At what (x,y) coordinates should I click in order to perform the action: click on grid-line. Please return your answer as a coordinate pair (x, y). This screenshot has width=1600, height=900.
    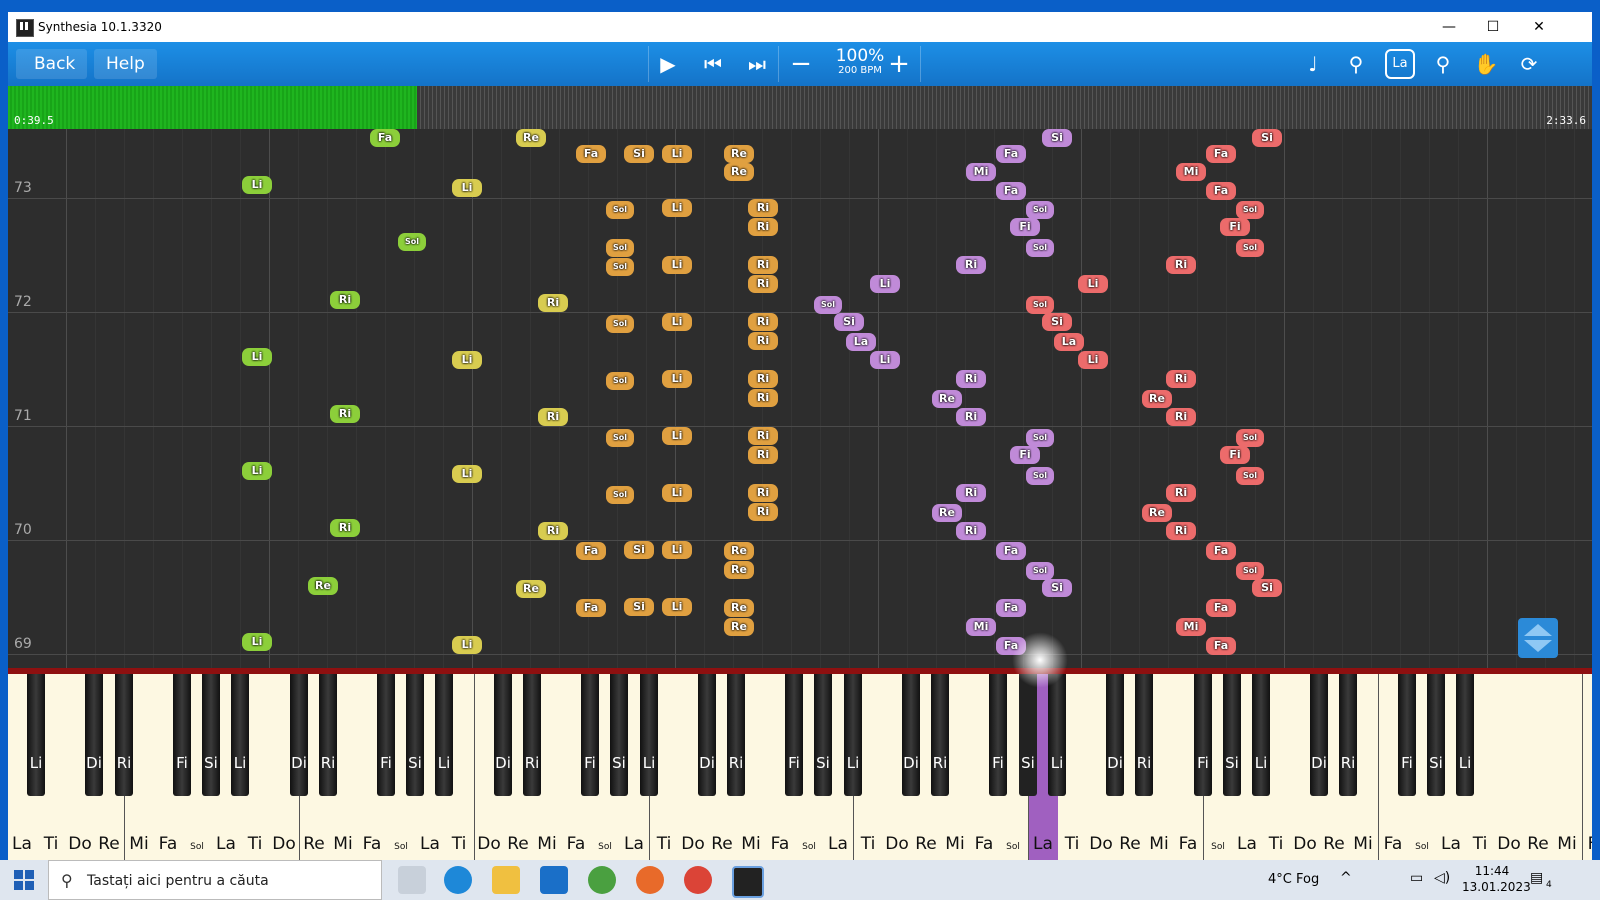
    Looking at the image, I should click on (211, 398).